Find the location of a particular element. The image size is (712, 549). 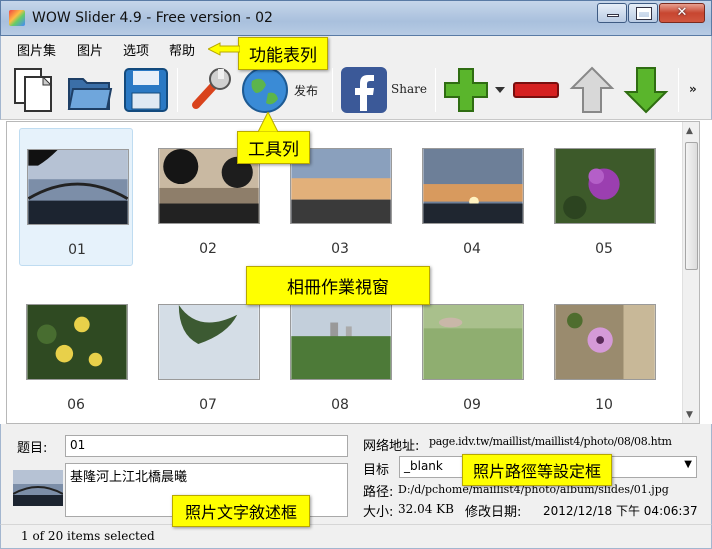

callout-menu-bar: 功能表列 is located at coordinates (283, 53).